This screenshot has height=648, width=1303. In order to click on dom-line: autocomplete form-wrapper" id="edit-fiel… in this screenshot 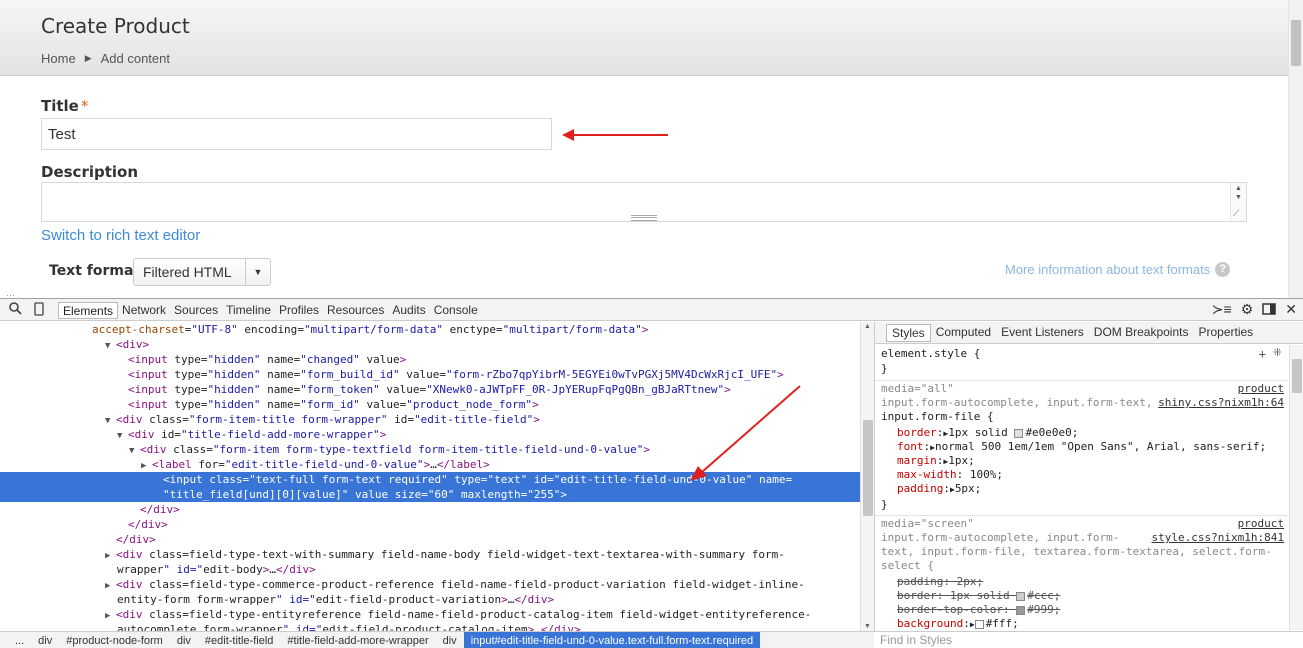, I will do `click(349, 626)`.